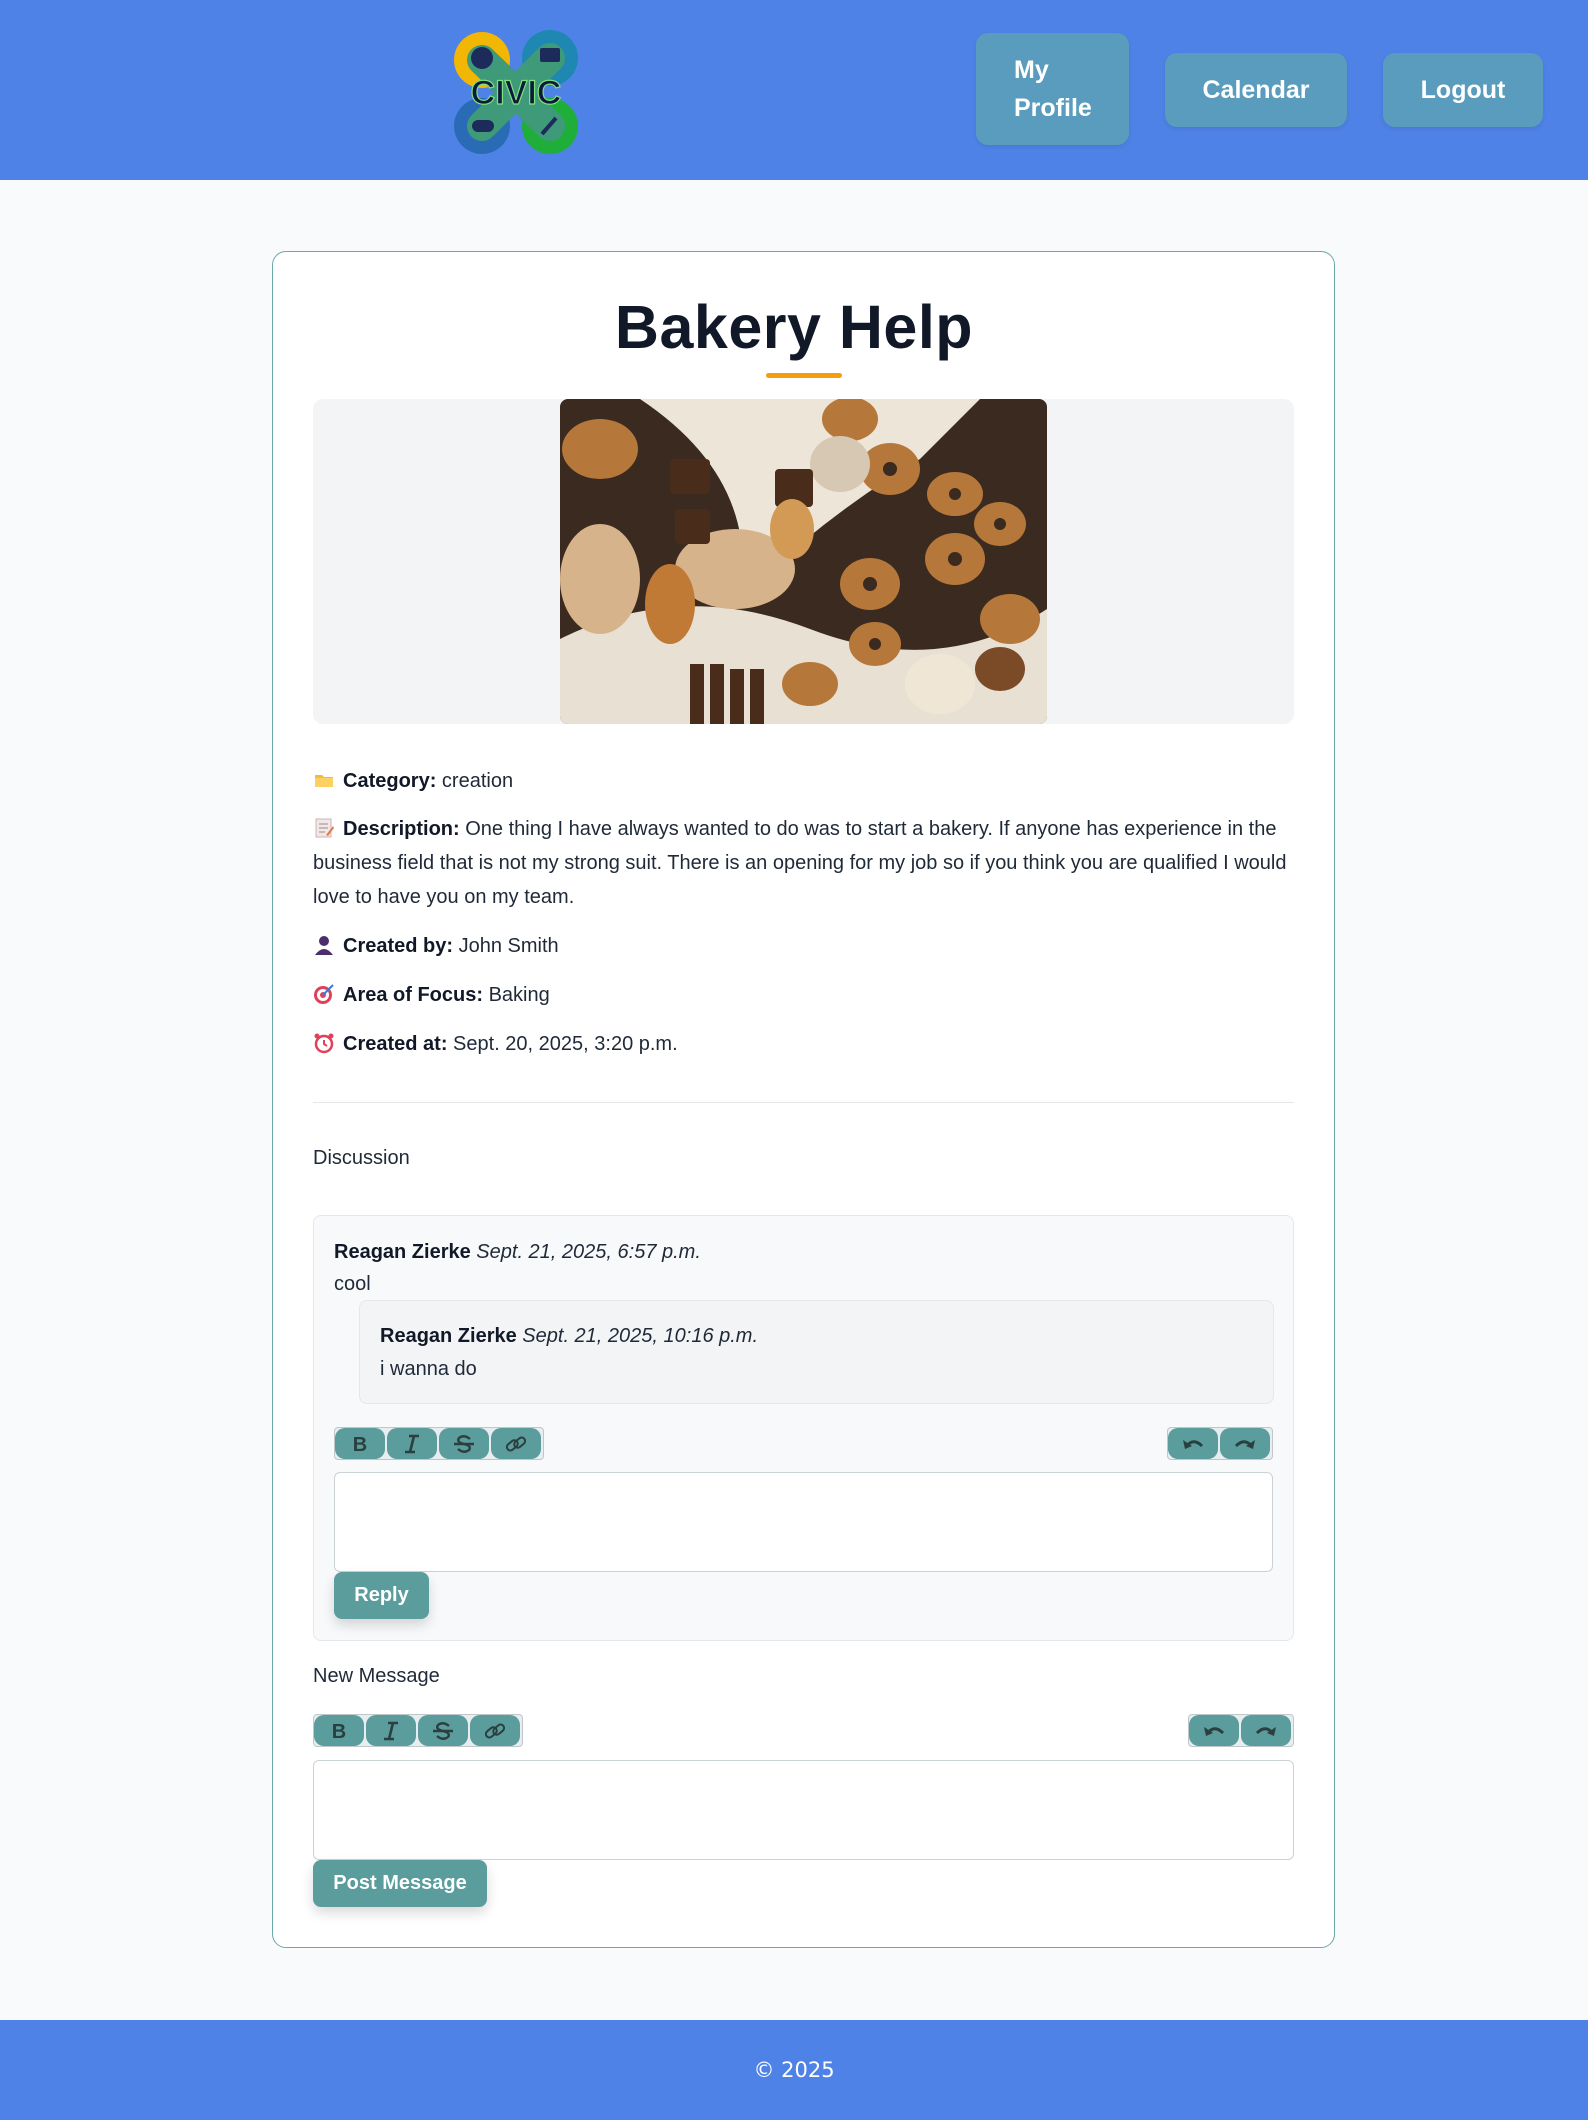 The width and height of the screenshot is (1588, 2120). Describe the element at coordinates (413, 995) in the screenshot. I see `area-of-focus-label: Area of Focus:` at that location.